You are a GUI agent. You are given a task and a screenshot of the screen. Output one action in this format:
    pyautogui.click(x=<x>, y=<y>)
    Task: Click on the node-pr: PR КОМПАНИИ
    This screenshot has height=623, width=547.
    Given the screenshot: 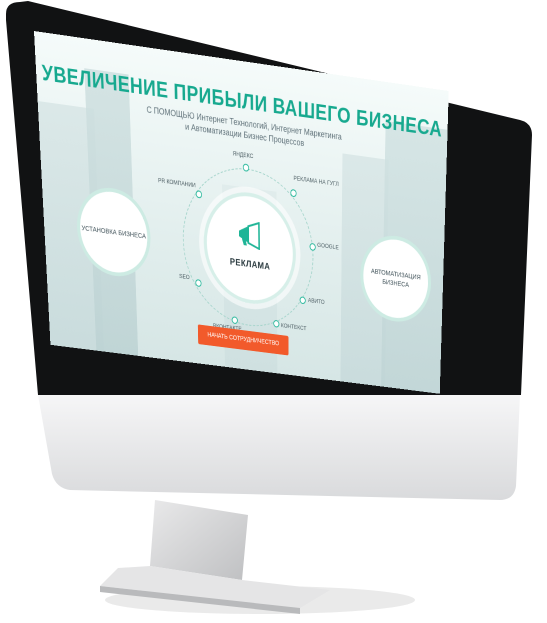 What is the action you would take?
    pyautogui.click(x=177, y=183)
    